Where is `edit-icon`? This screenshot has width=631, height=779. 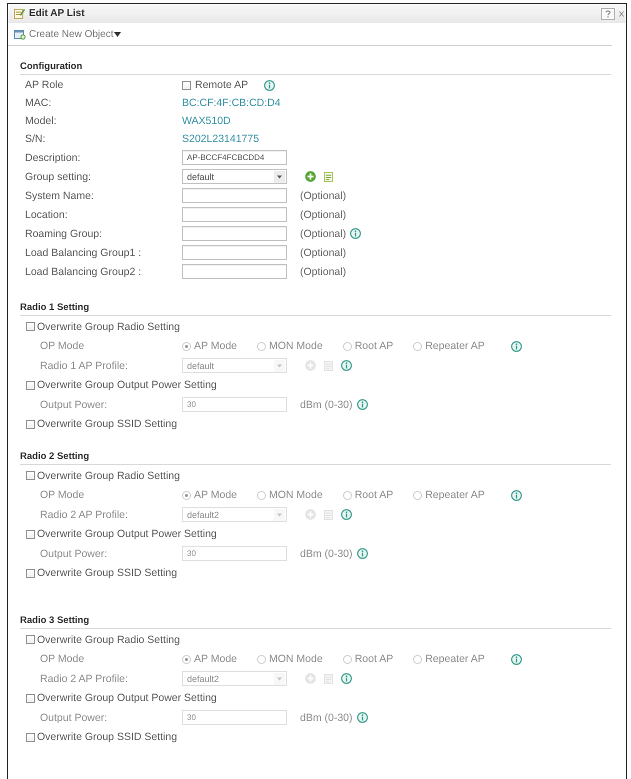 edit-icon is located at coordinates (328, 177).